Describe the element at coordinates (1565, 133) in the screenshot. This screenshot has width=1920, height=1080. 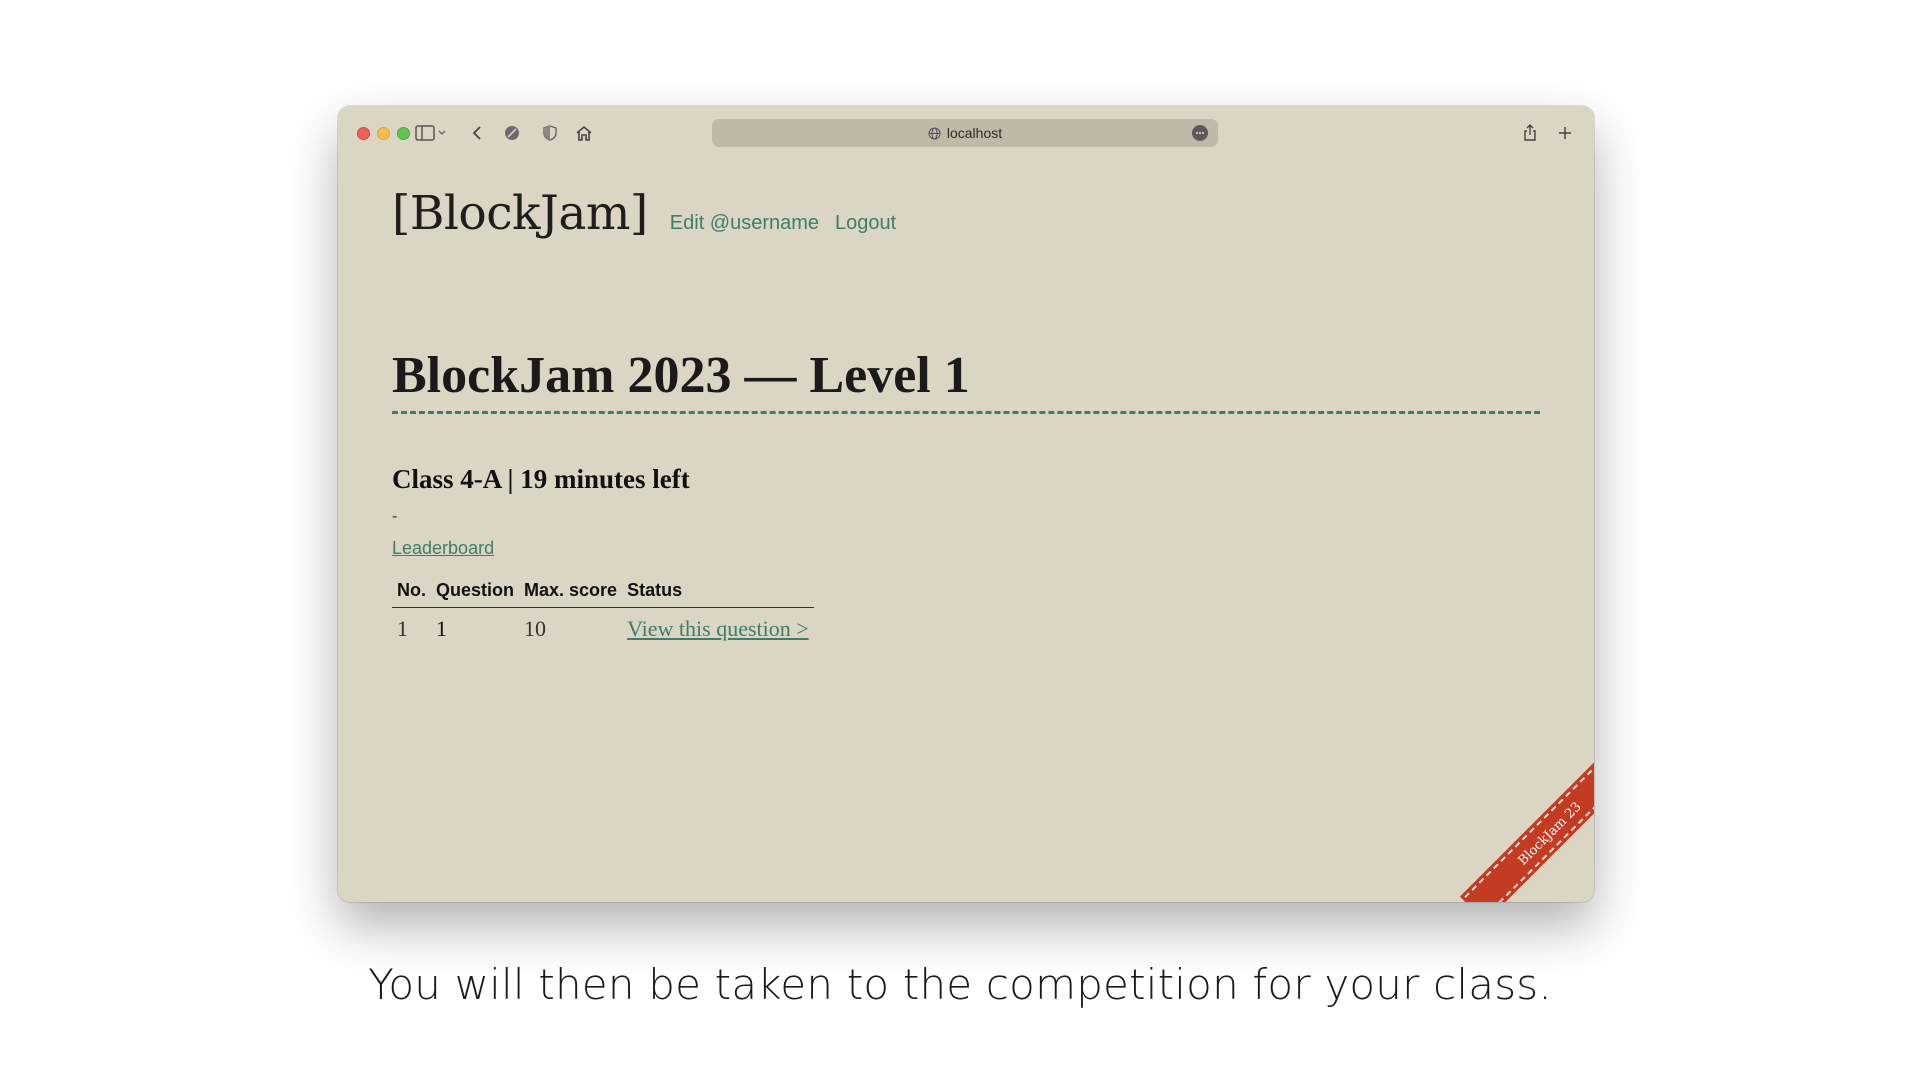
I see `plus-icon` at that location.